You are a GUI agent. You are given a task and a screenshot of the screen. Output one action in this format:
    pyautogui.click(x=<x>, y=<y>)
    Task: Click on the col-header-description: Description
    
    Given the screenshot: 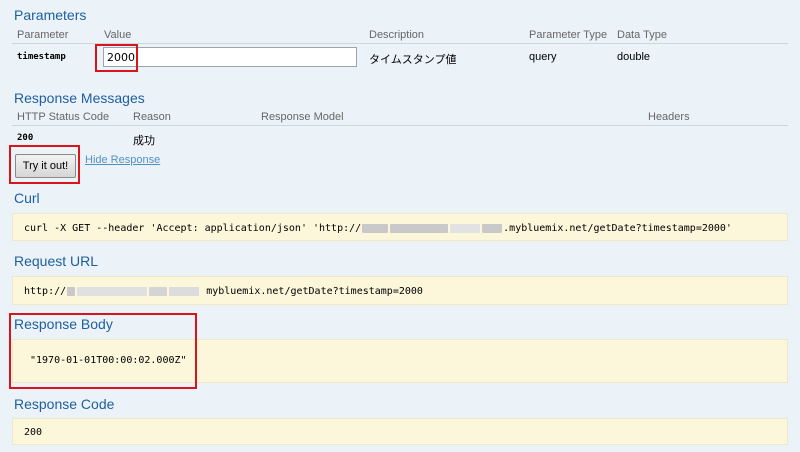 What is the action you would take?
    pyautogui.click(x=397, y=35)
    